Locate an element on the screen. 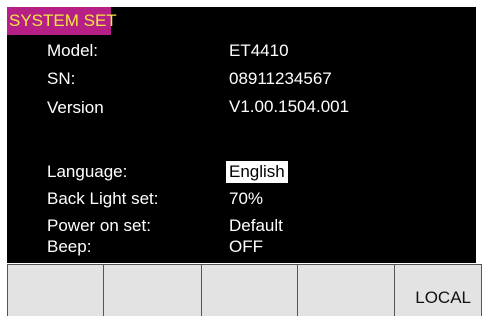  local-button-label: LOCAL is located at coordinates (443, 297).